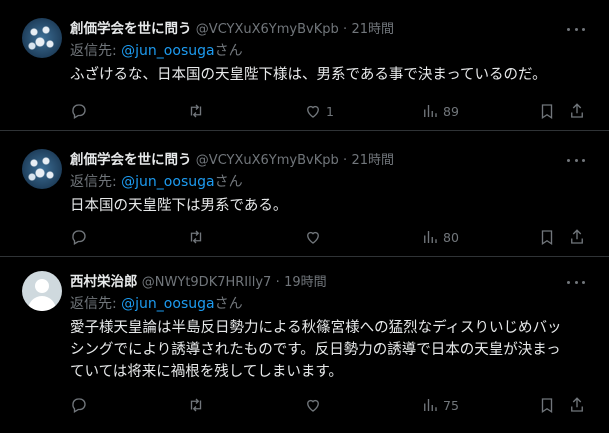 This screenshot has width=609, height=433. What do you see at coordinates (104, 282) in the screenshot?
I see `author-name: 西村栄治郎` at bounding box center [104, 282].